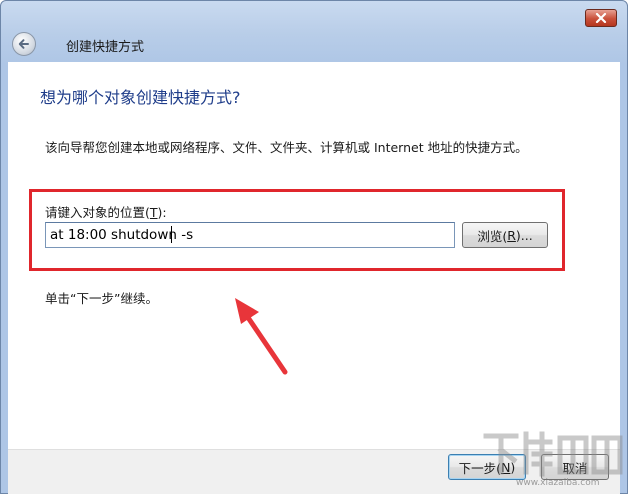  What do you see at coordinates (101, 298) in the screenshot?
I see `hint-text: 单击“下一步”继续。` at bounding box center [101, 298].